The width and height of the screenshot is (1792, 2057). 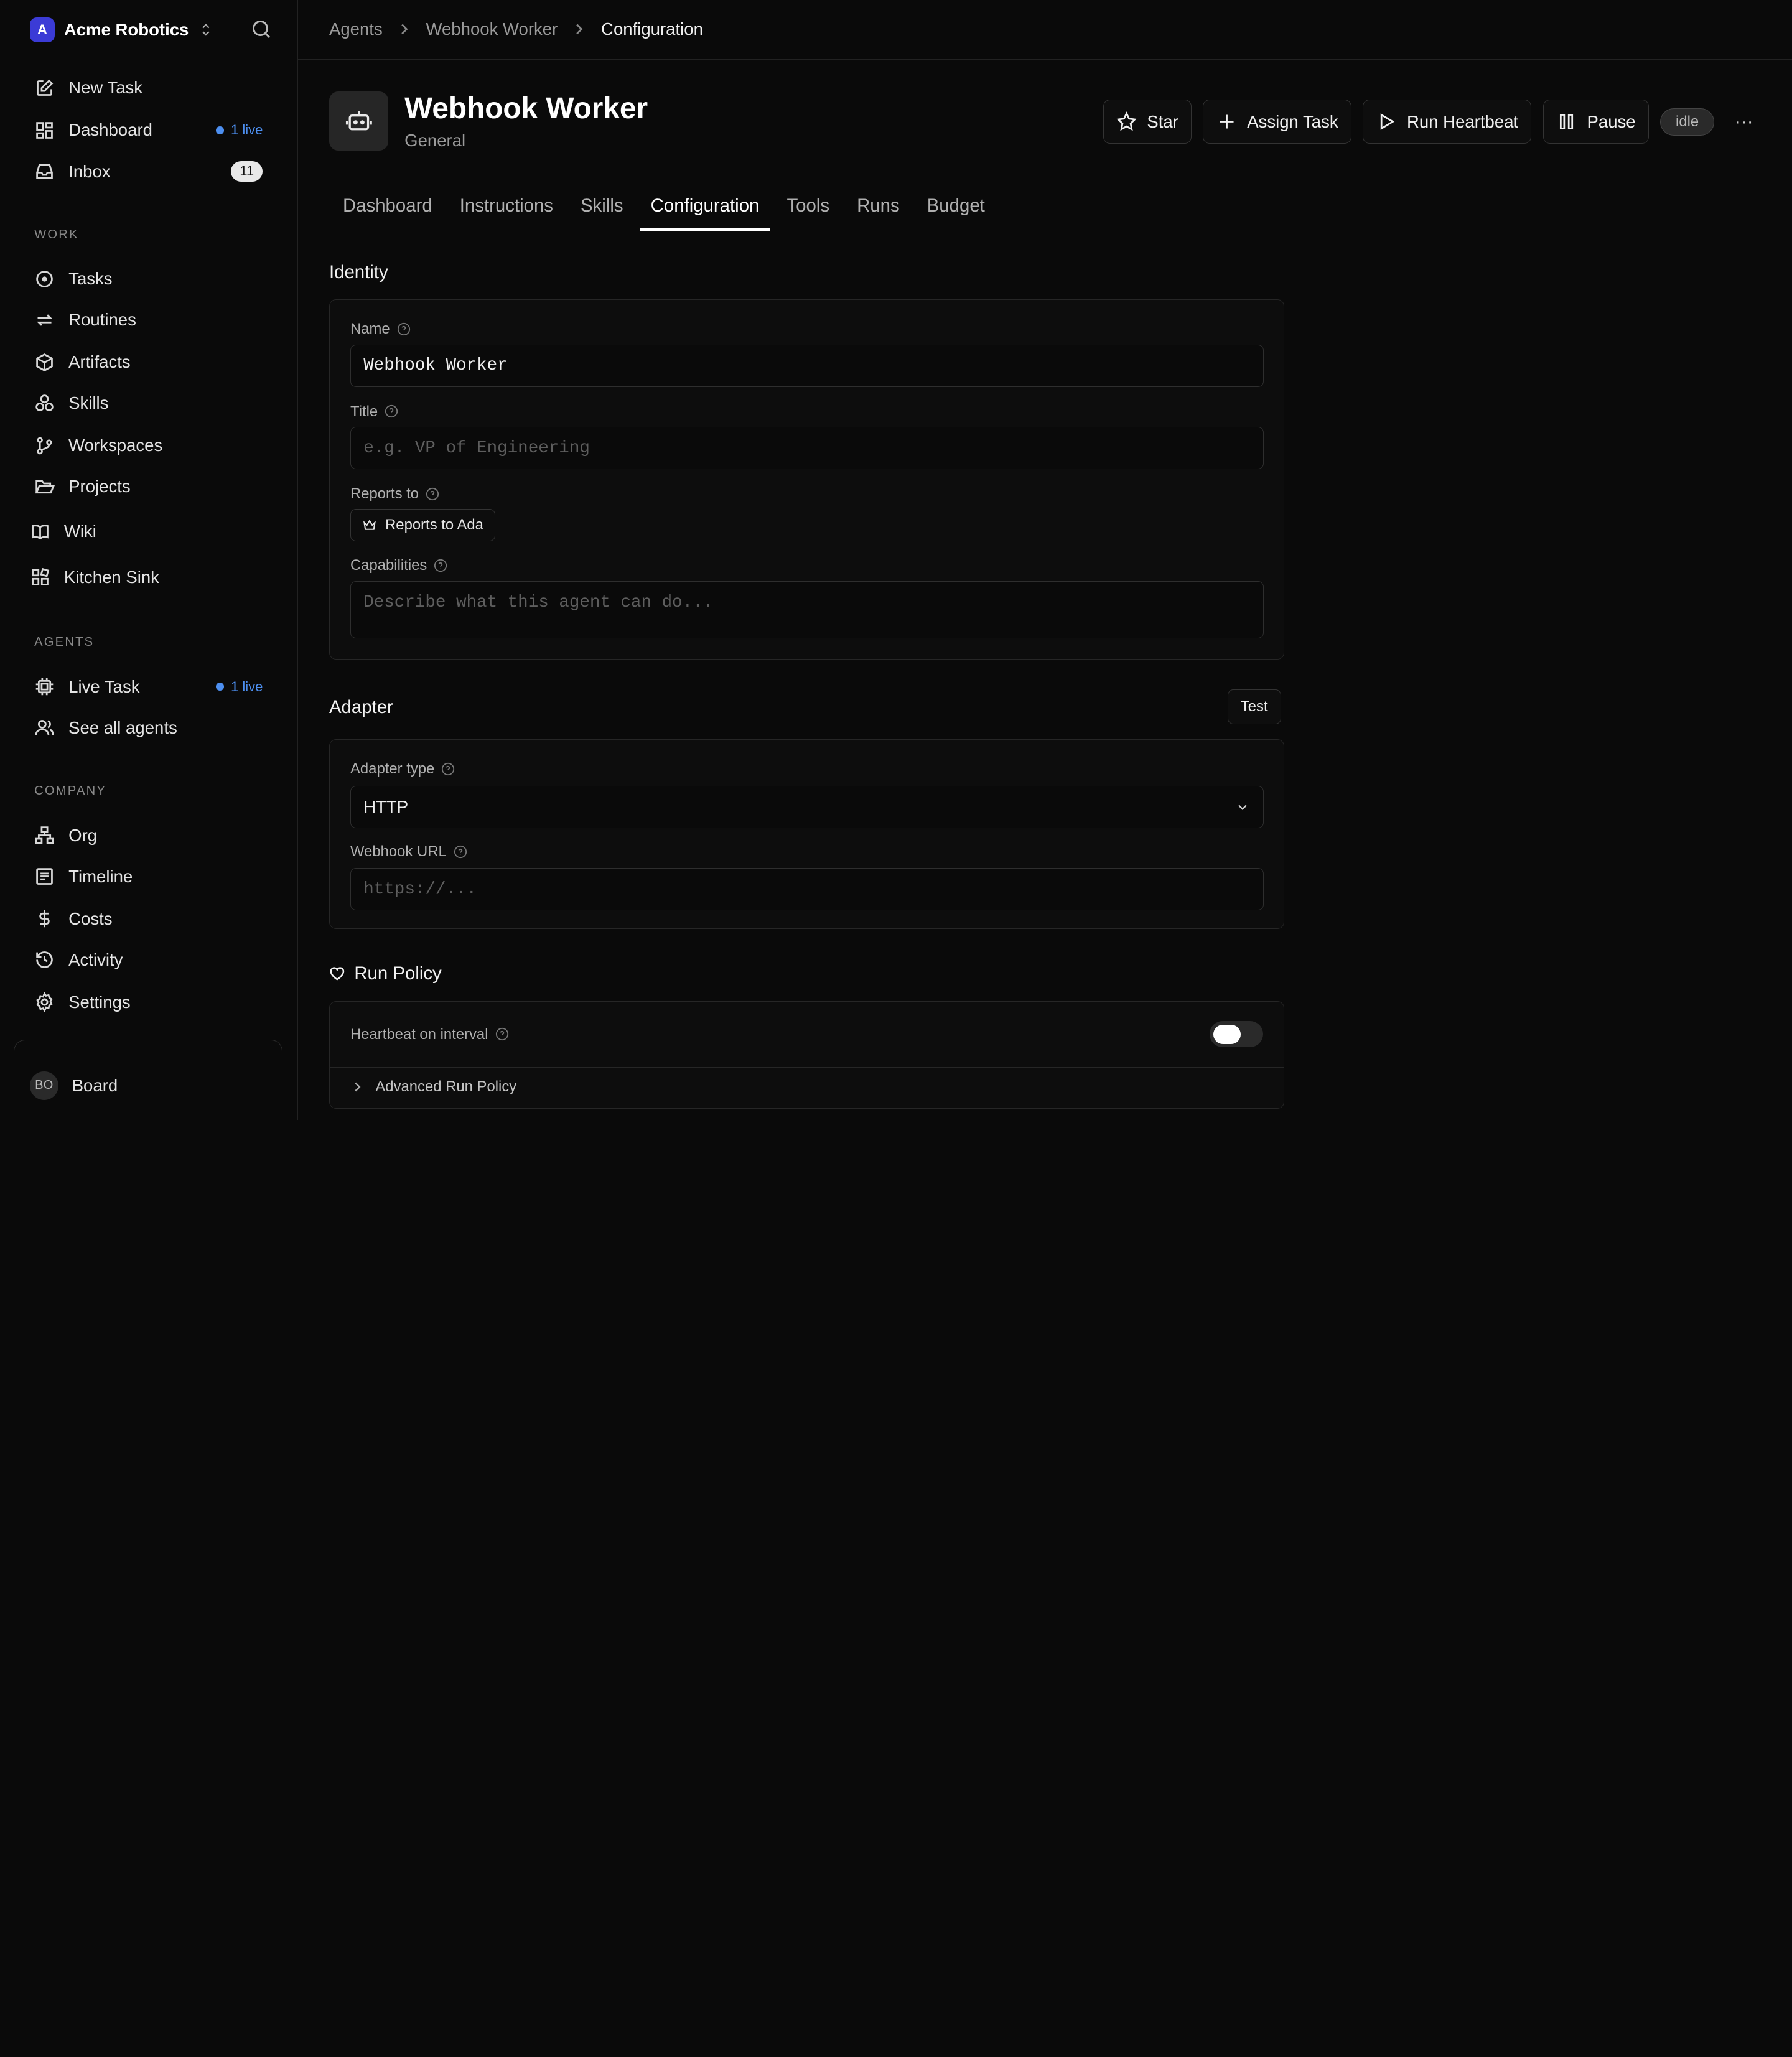 What do you see at coordinates (44, 1085) in the screenshot?
I see `avatar: BO` at bounding box center [44, 1085].